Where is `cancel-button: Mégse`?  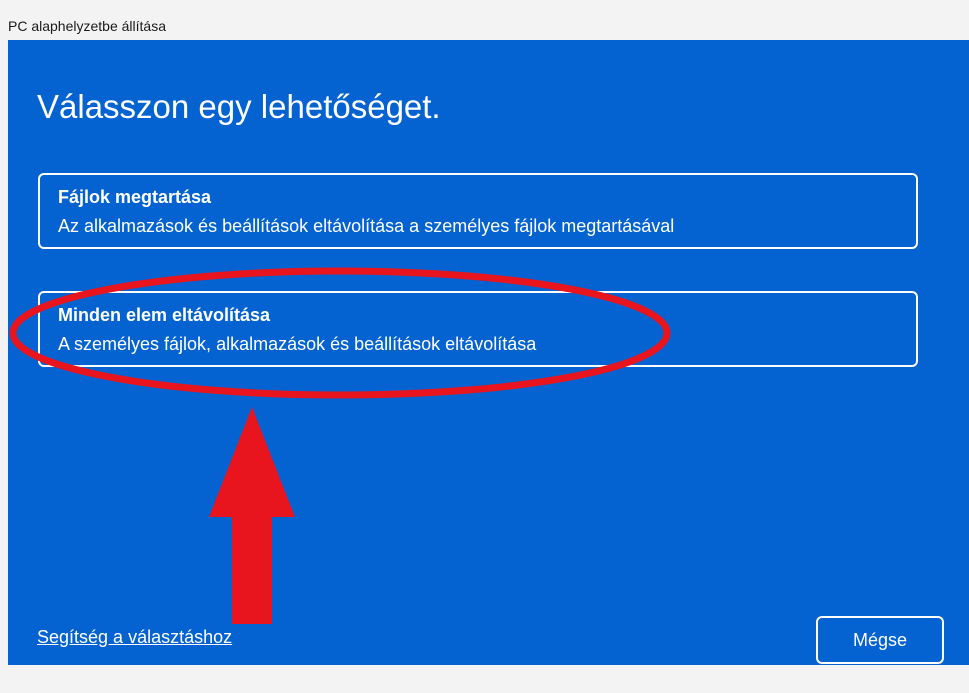 cancel-button: Mégse is located at coordinates (880, 640).